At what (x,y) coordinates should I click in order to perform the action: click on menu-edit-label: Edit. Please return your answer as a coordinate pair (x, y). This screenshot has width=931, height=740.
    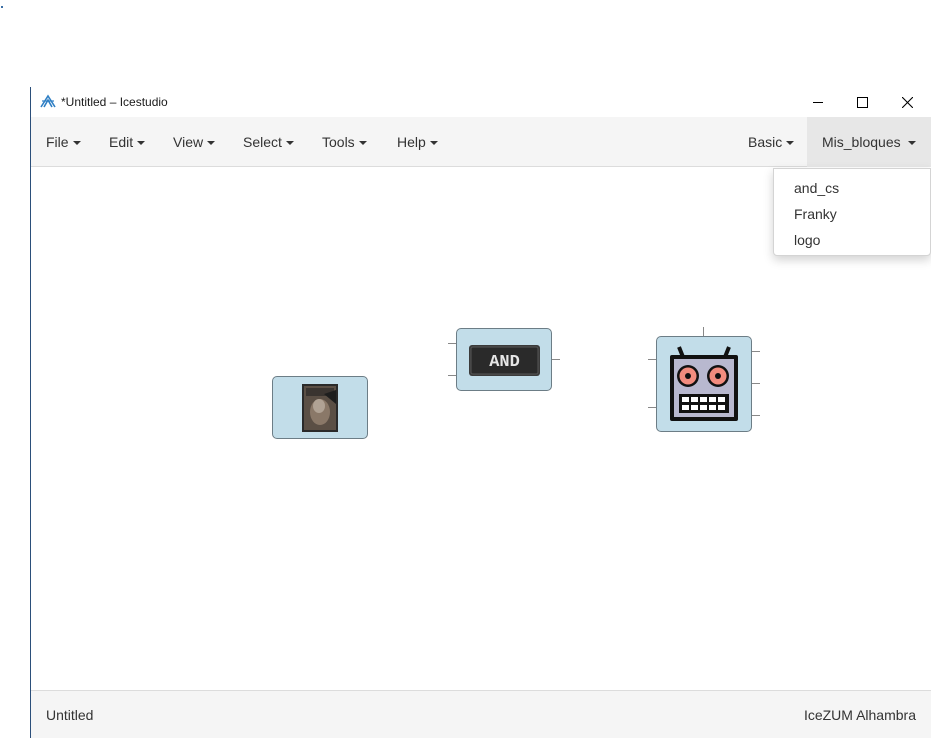
    Looking at the image, I should click on (121, 142).